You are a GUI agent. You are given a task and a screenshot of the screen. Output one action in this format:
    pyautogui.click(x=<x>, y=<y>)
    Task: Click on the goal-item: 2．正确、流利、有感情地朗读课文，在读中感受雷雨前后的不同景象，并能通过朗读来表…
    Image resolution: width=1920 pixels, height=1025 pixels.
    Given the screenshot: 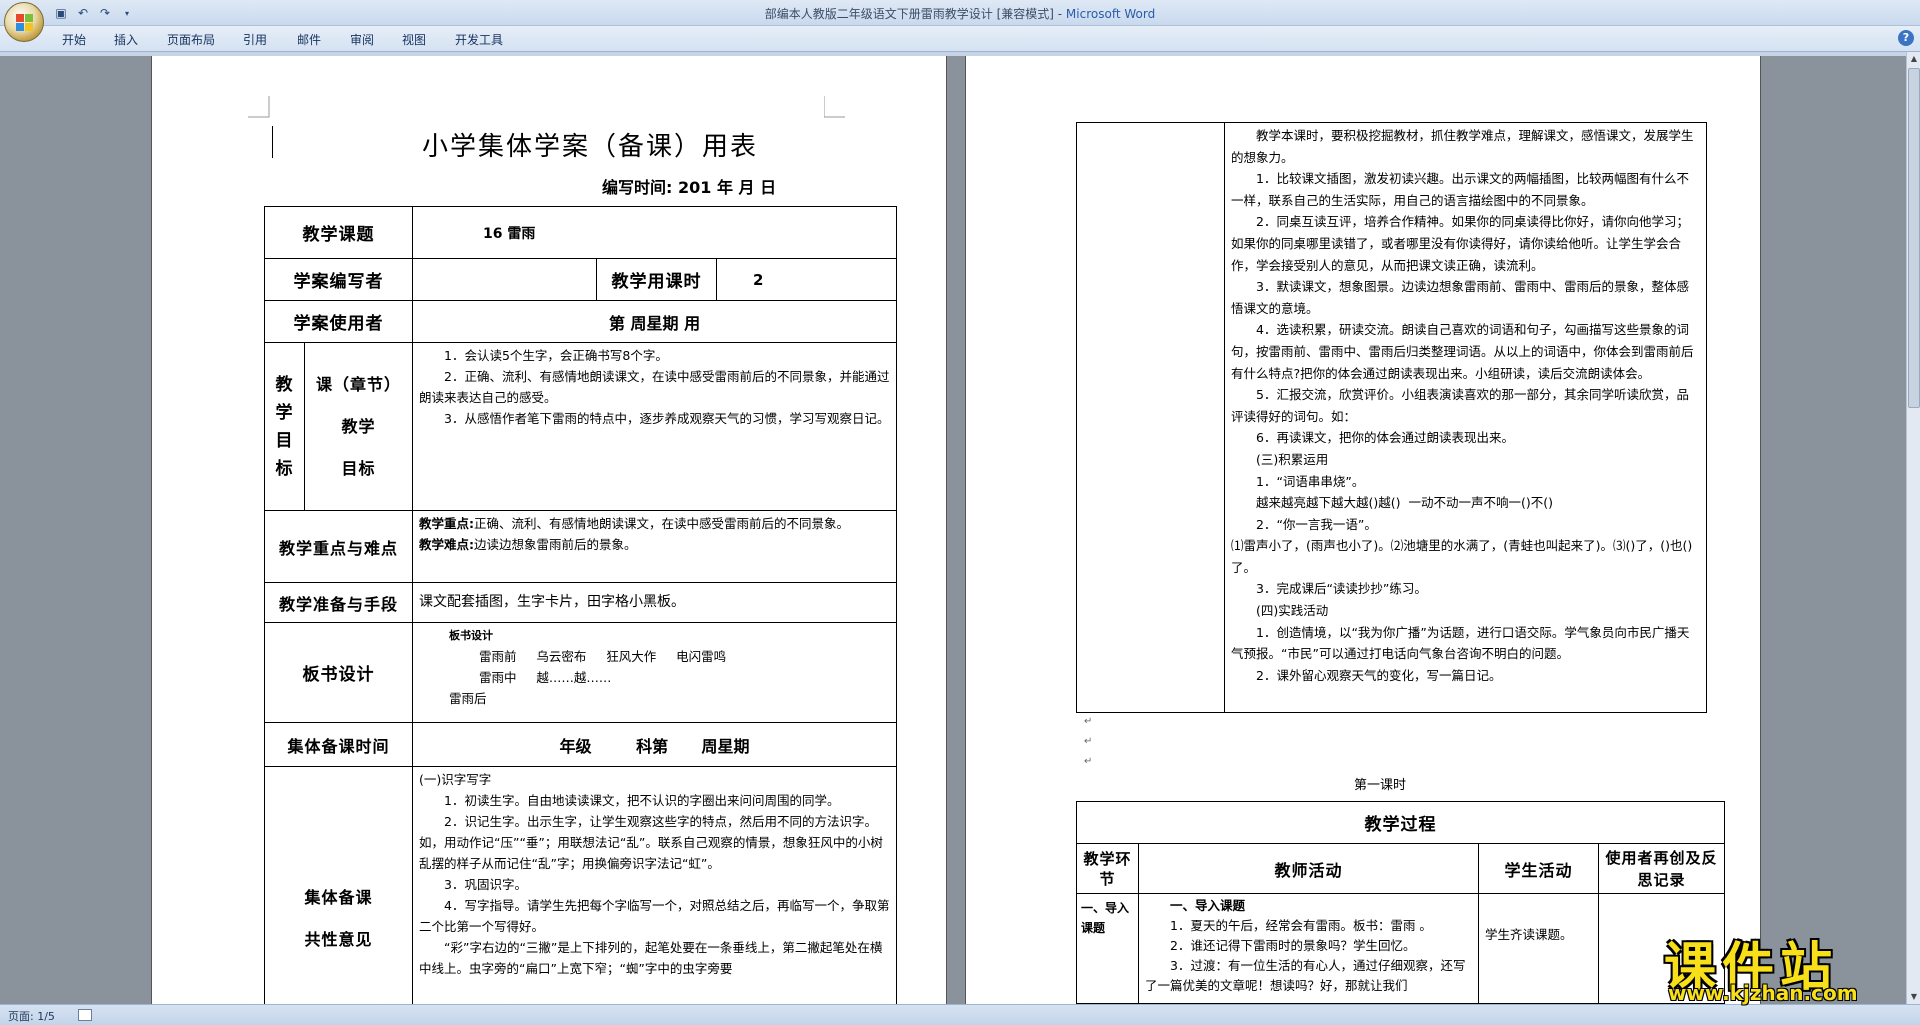 What is the action you would take?
    pyautogui.click(x=654, y=387)
    